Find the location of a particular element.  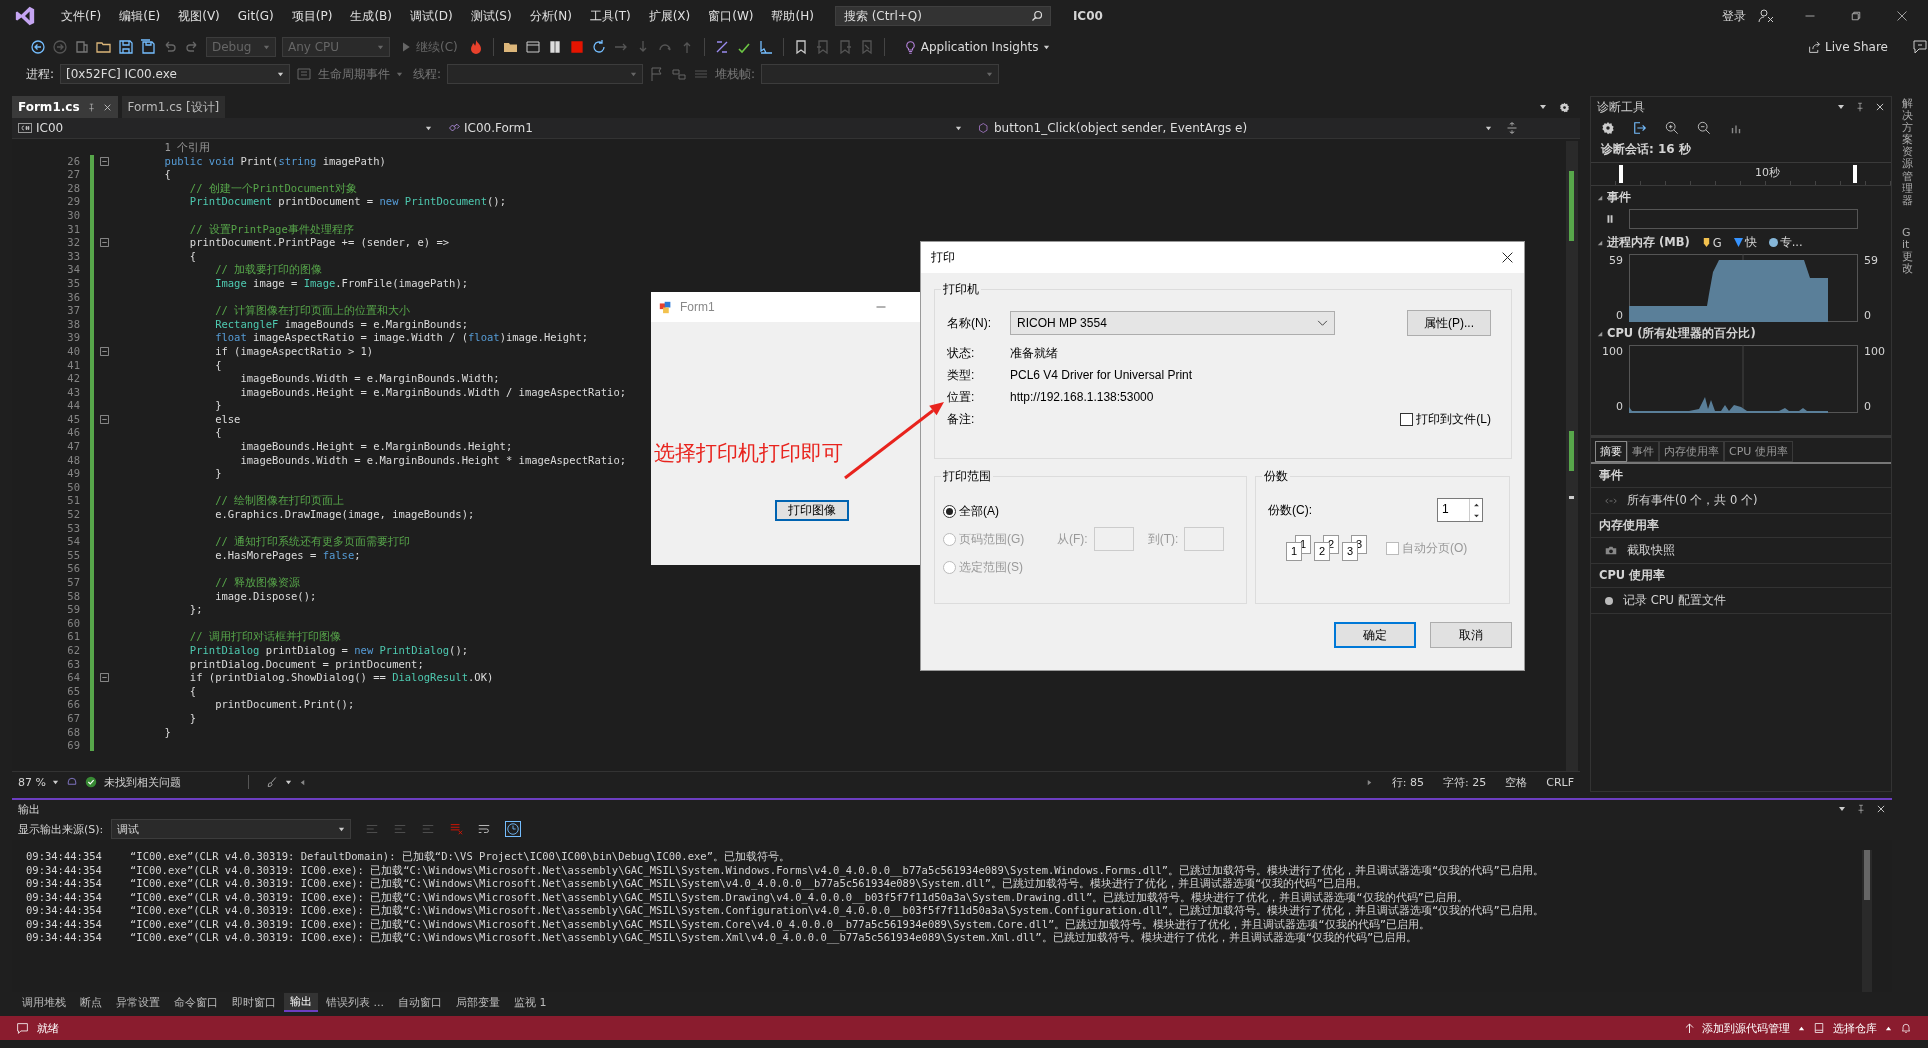

search-field: 搜索 (Ctrl+Q) is located at coordinates (942, 16).